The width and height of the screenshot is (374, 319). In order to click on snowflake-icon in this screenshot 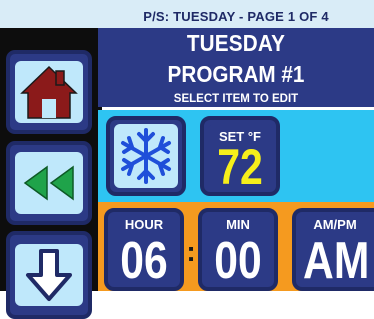, I will do `click(146, 156)`.